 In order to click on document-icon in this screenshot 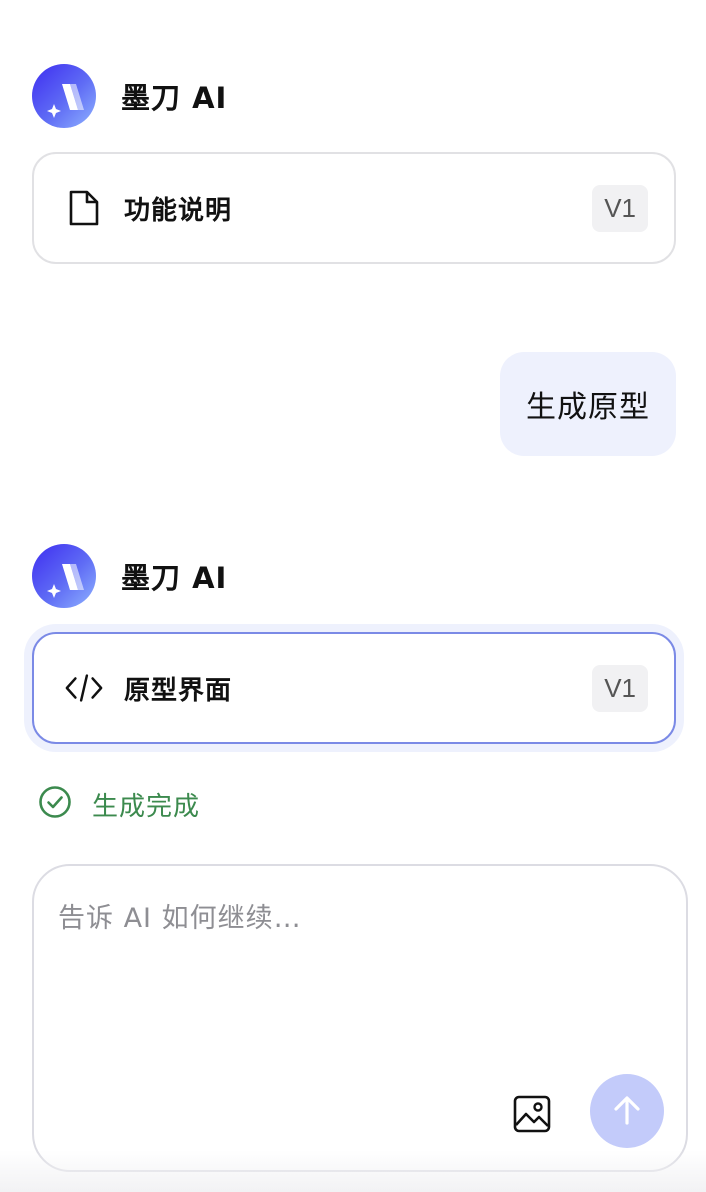, I will do `click(84, 208)`.